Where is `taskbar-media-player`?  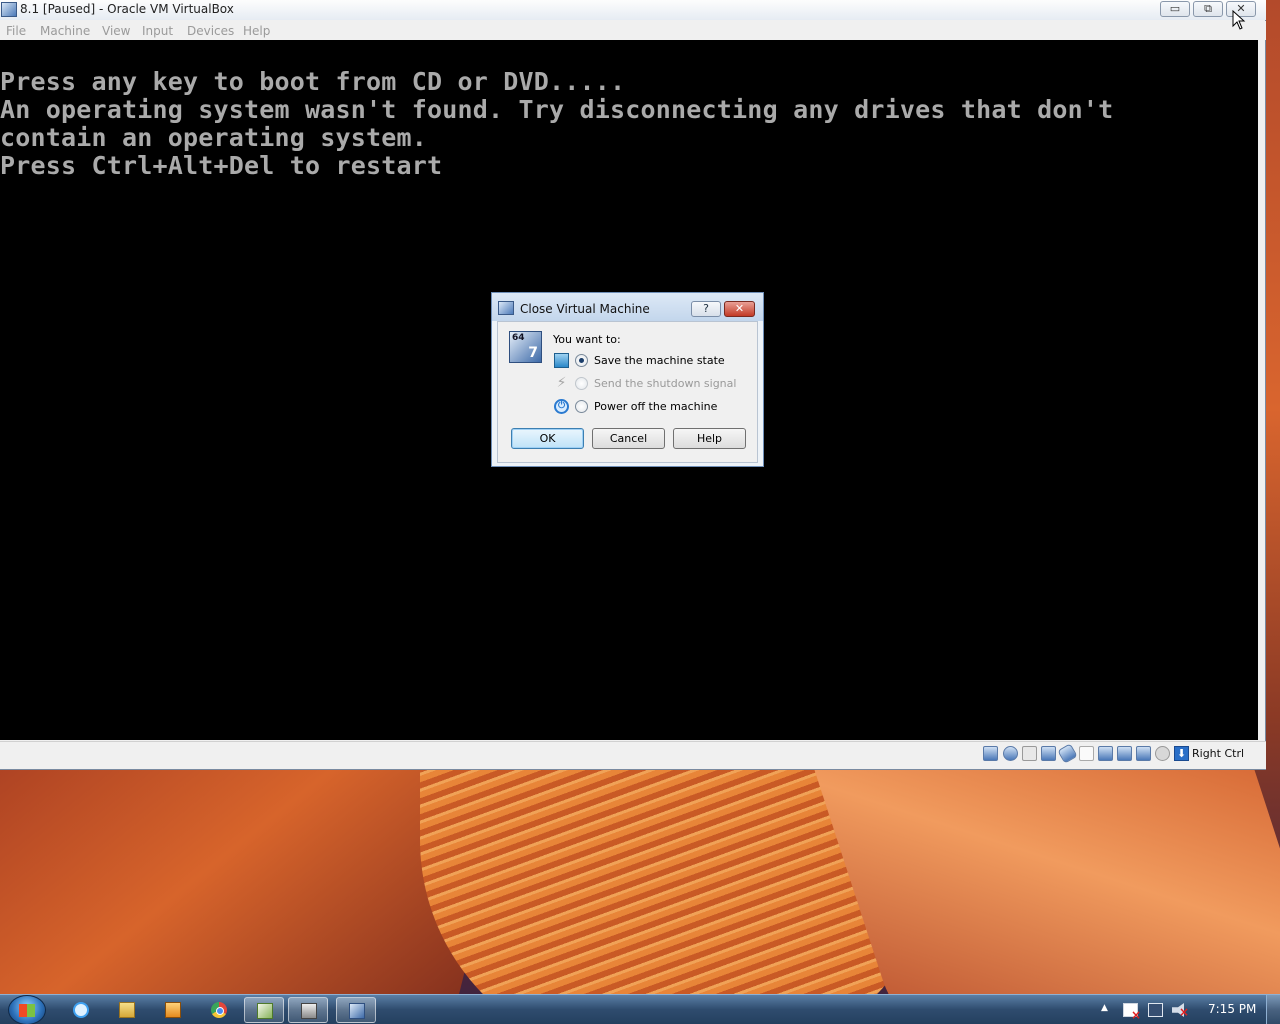
taskbar-media-player is located at coordinates (173, 1010).